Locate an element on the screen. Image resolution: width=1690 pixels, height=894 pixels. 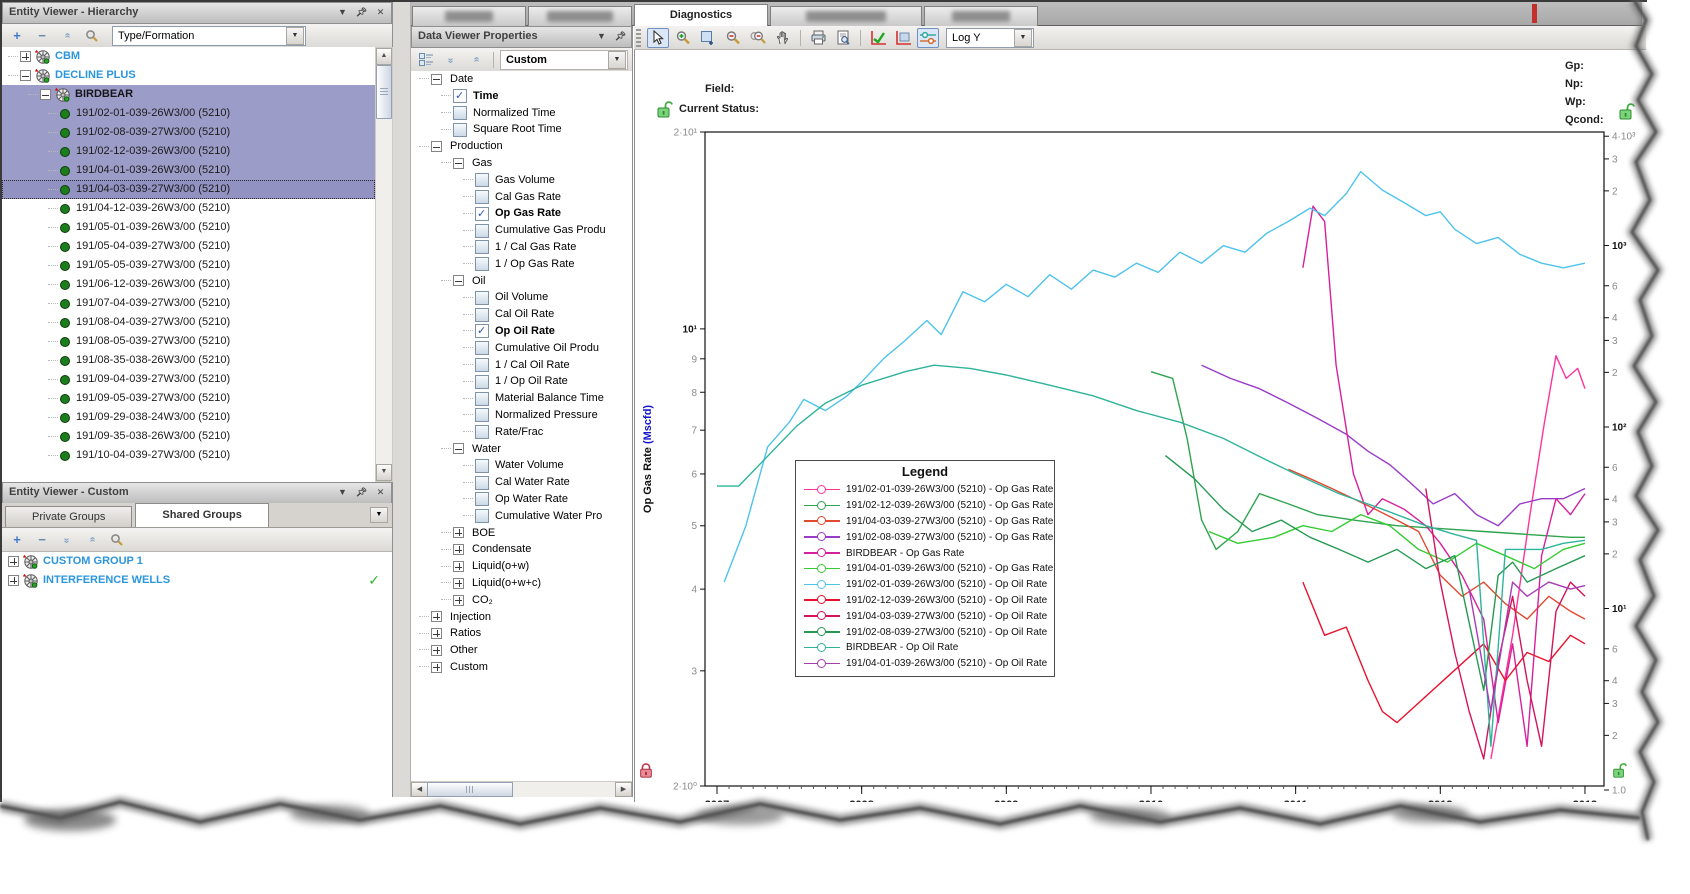
dv-property-row: Op Gas Rate is located at coordinates (521, 213).